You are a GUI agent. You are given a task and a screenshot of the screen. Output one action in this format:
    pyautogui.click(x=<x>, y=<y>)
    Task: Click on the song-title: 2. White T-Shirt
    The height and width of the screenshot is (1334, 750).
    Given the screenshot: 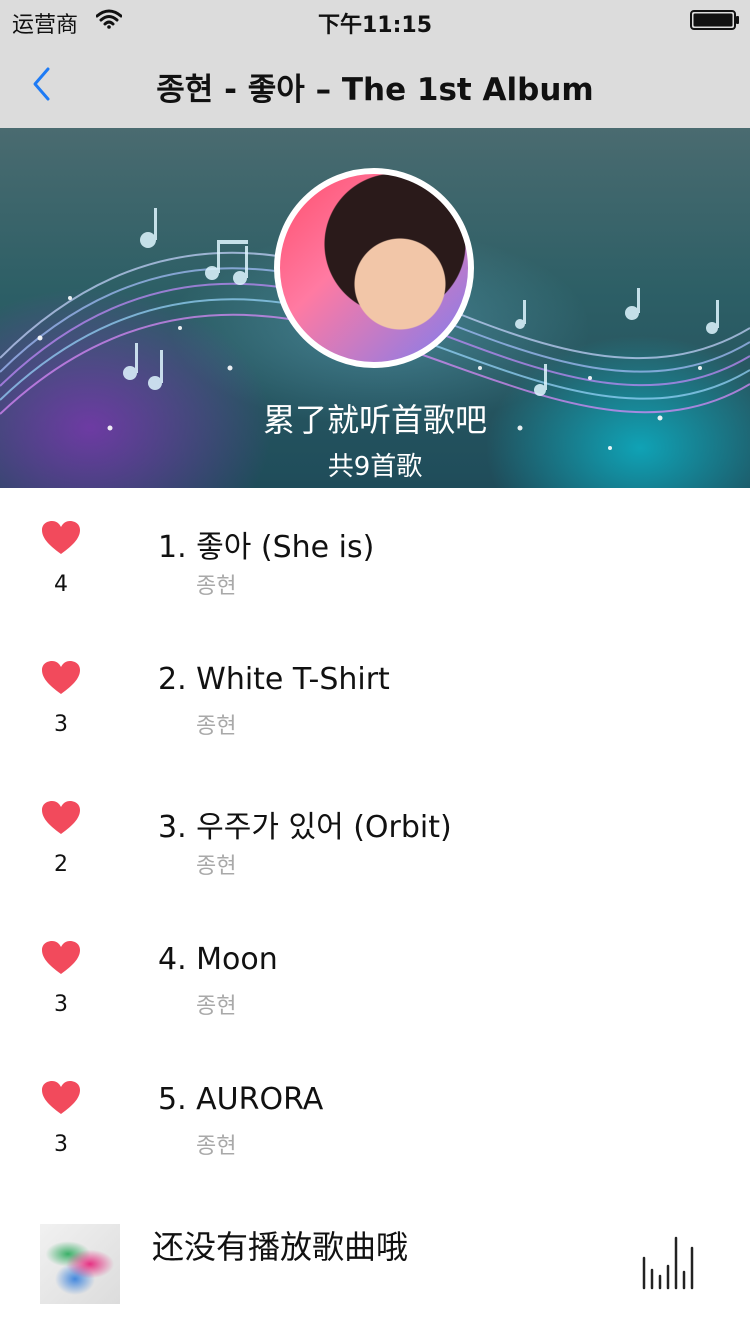 What is the action you would take?
    pyautogui.click(x=274, y=679)
    